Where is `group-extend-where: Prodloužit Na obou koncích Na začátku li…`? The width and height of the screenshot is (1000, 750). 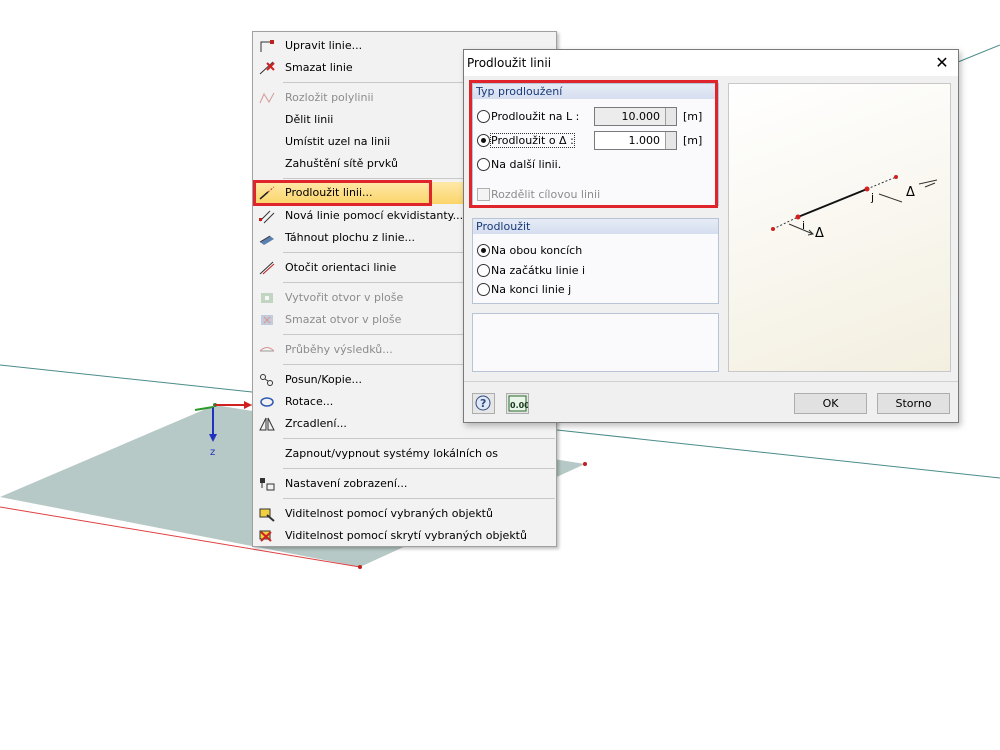 group-extend-where: Prodloužit Na obou koncích Na začátku li… is located at coordinates (595, 261).